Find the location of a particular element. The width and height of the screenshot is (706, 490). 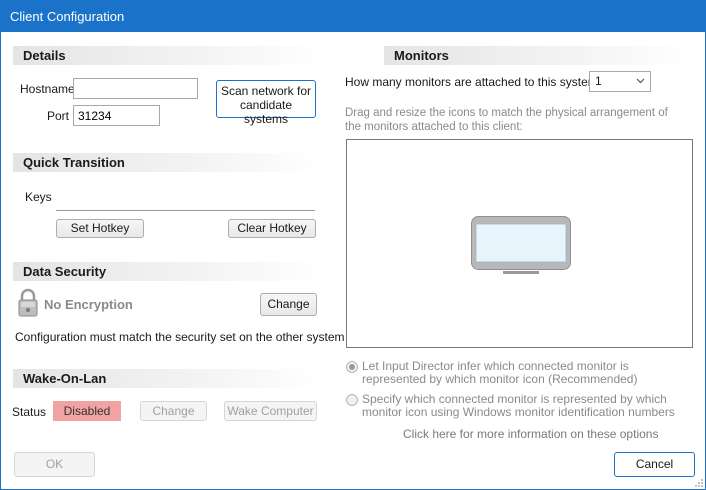

details-header: Details is located at coordinates (167, 55).